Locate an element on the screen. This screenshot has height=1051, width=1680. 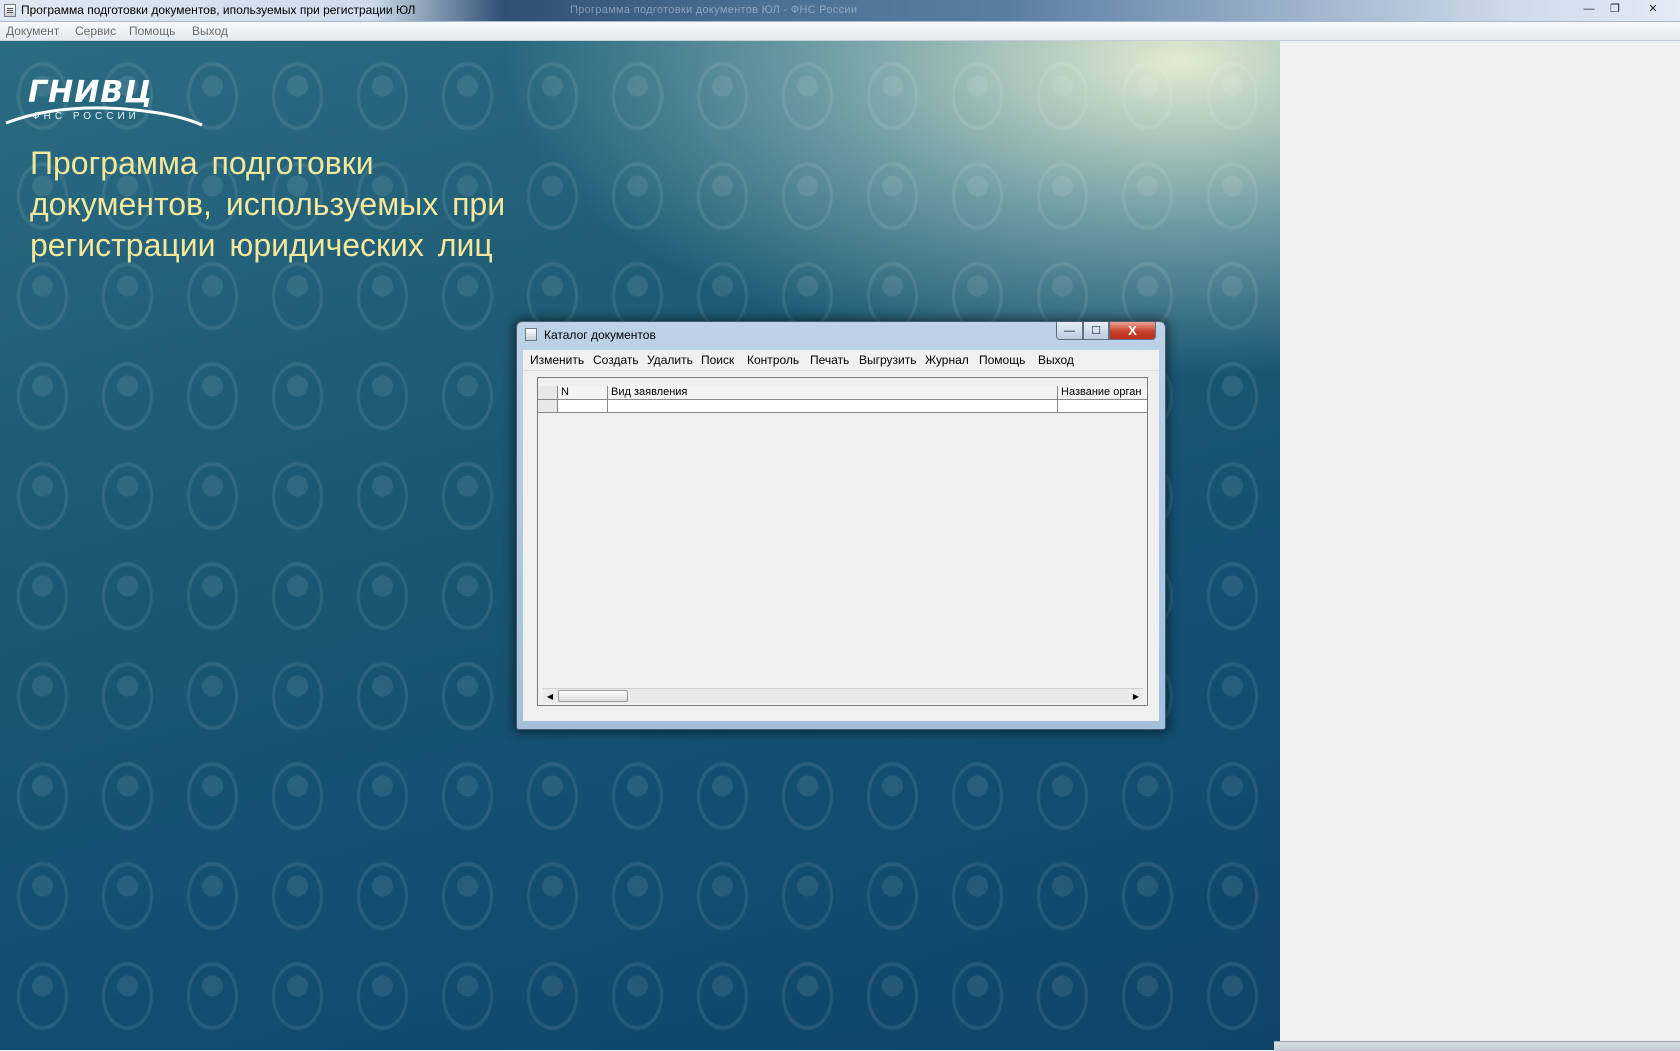
app-minimize-button: — is located at coordinates (1589, 8).